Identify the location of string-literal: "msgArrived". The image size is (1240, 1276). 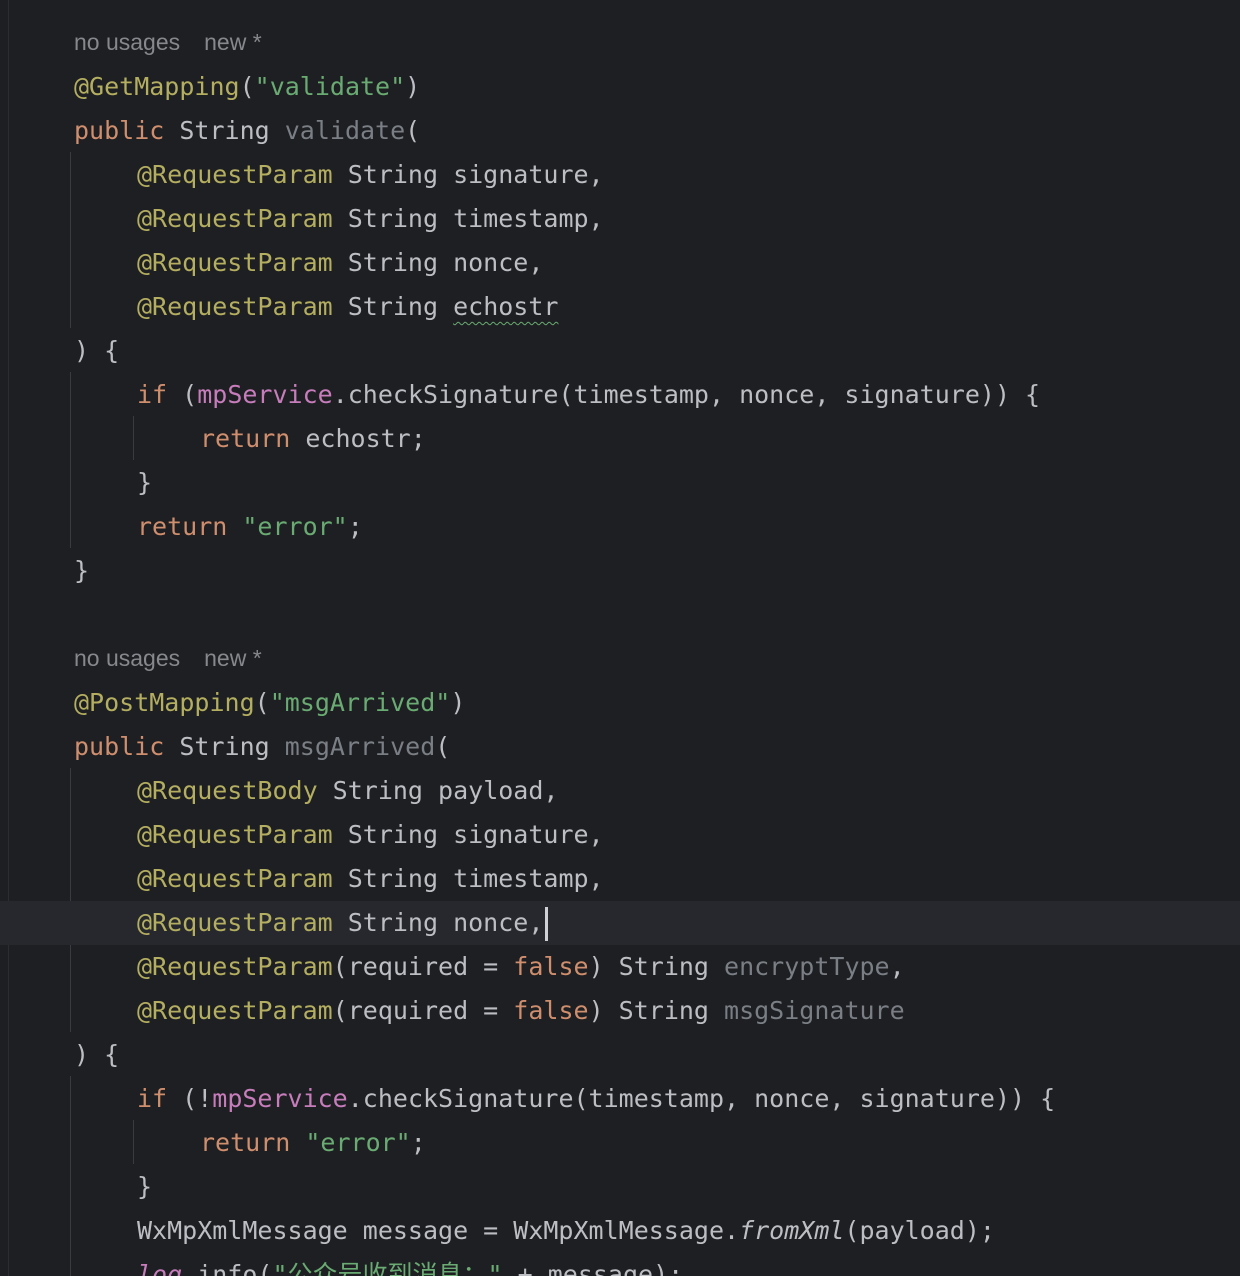
(360, 702).